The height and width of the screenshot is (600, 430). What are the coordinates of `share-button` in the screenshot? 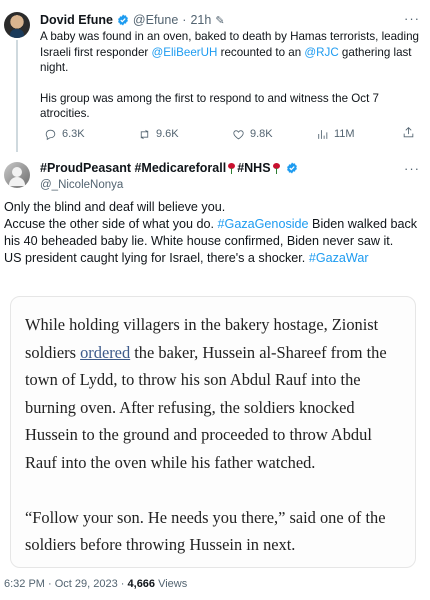 It's located at (408, 134).